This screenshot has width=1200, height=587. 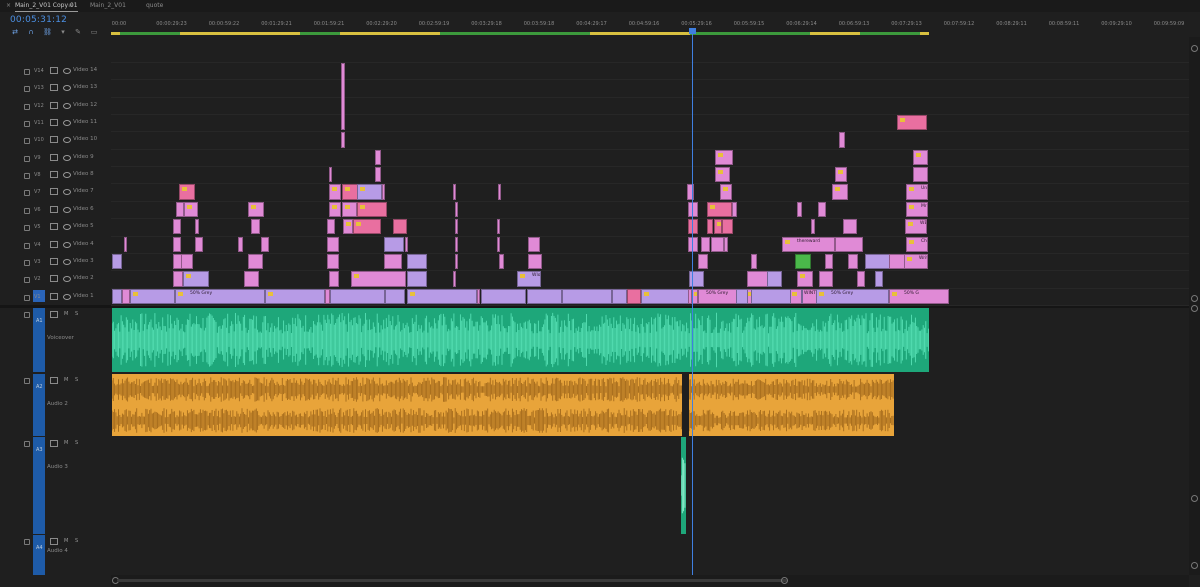 I want to click on close-tab-icon: ×, so click(x=8, y=6).